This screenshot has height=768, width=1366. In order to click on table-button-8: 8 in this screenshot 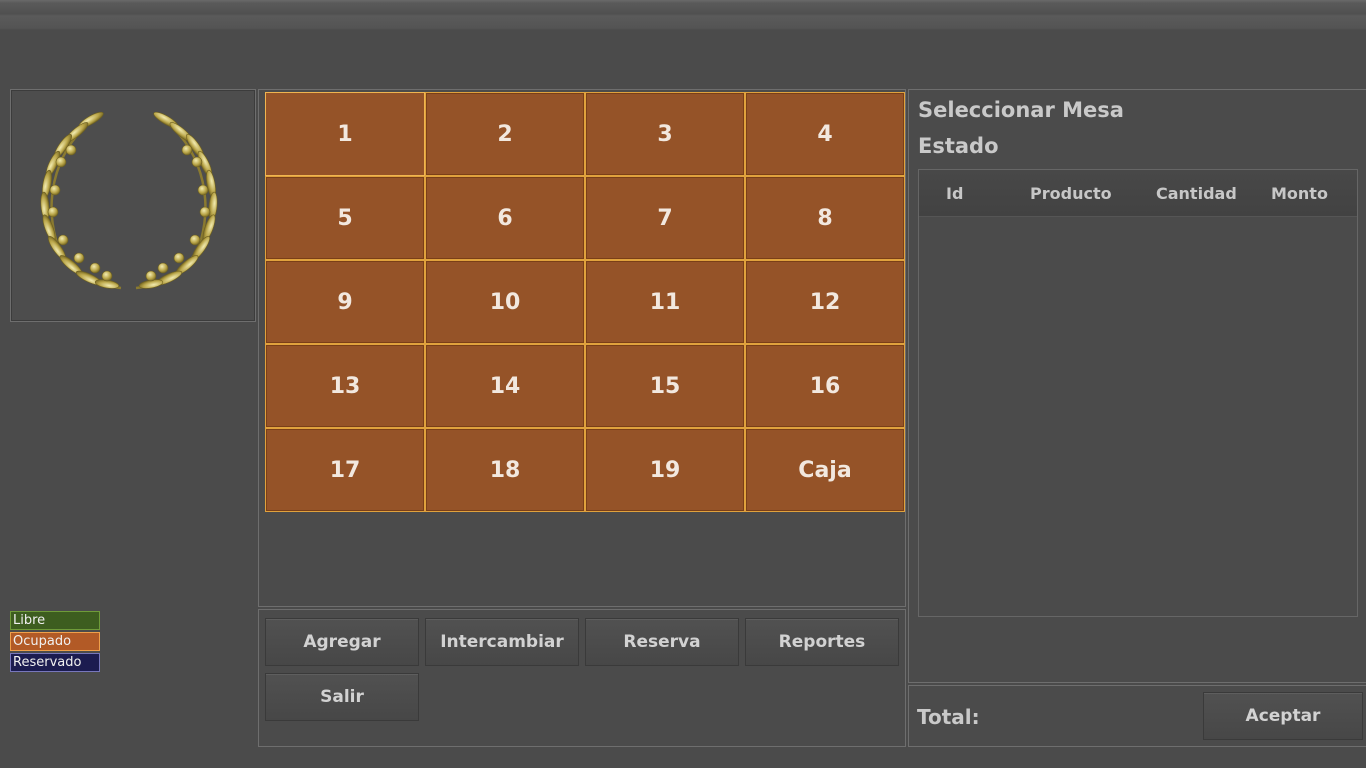, I will do `click(825, 218)`.